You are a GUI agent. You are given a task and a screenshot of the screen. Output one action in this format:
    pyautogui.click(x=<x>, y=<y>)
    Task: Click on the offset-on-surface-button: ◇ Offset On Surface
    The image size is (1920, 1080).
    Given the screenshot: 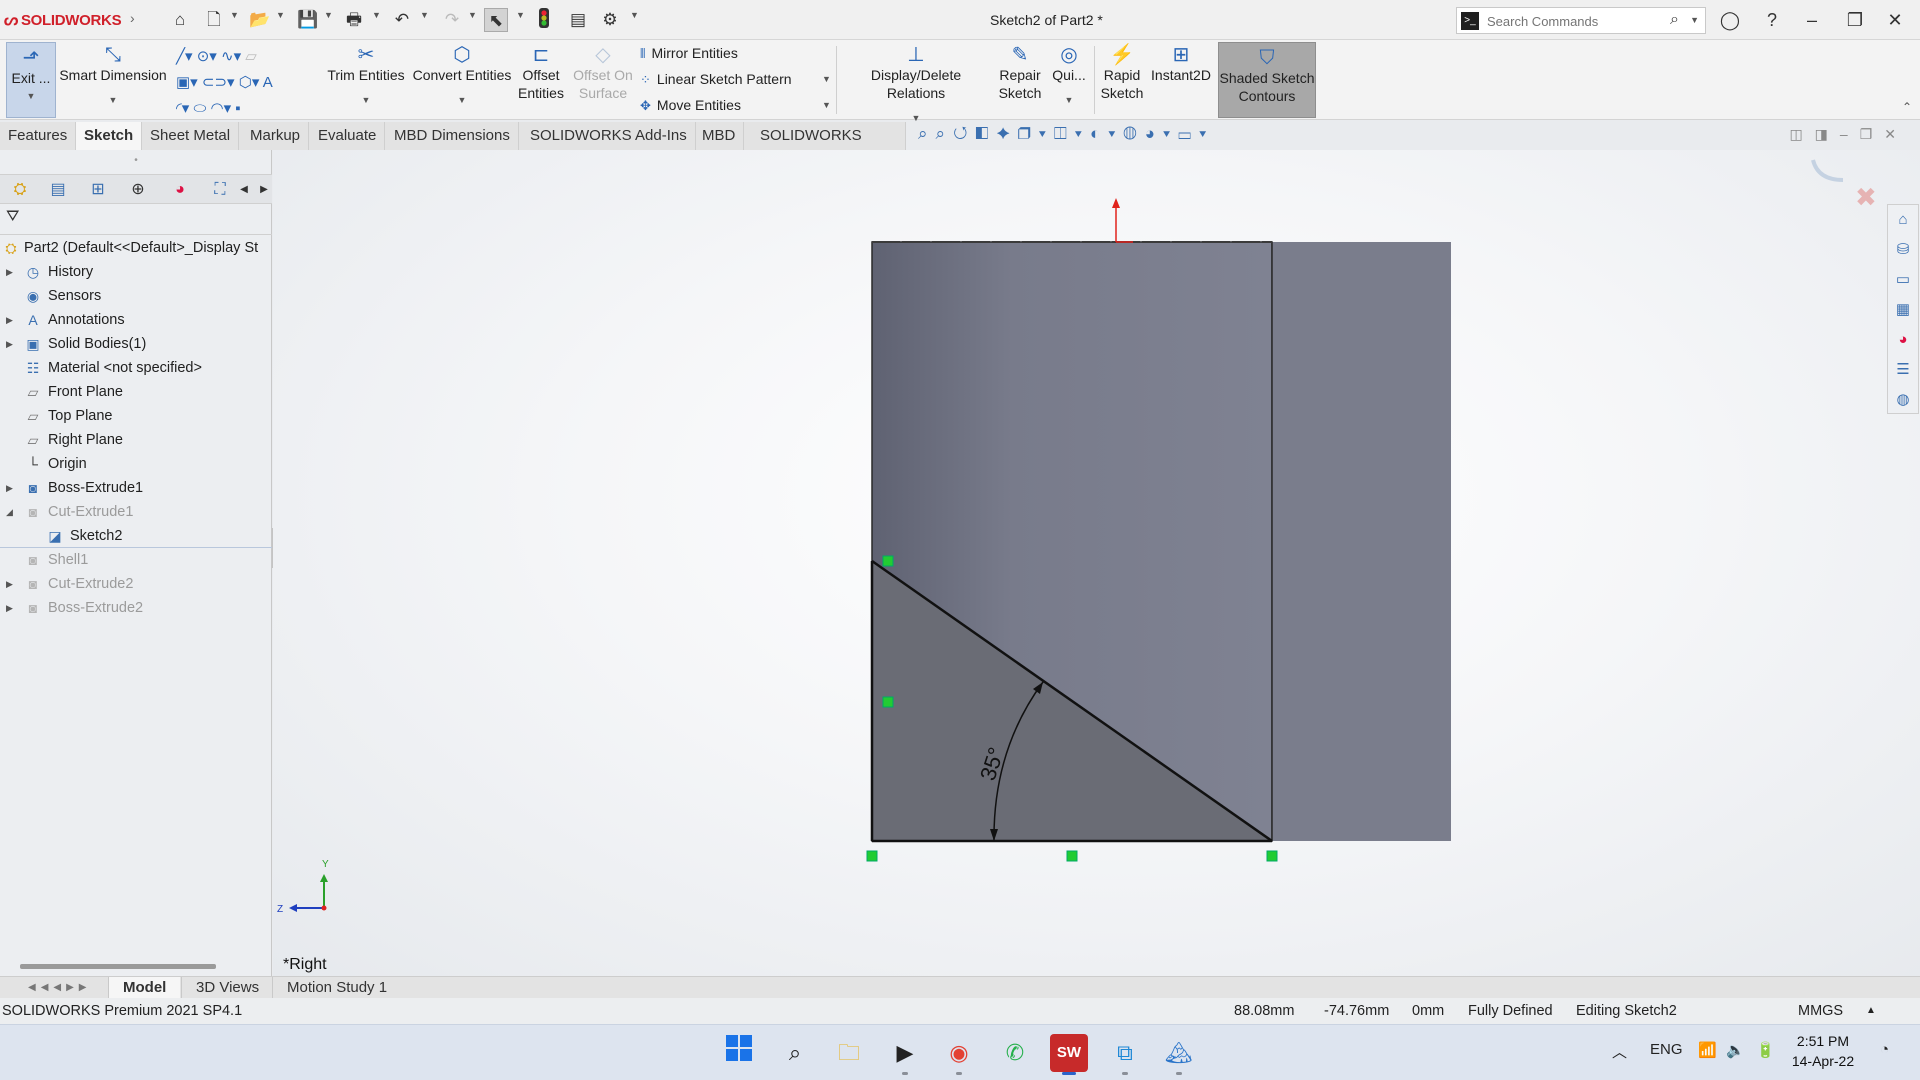 What is the action you would take?
    pyautogui.click(x=603, y=80)
    